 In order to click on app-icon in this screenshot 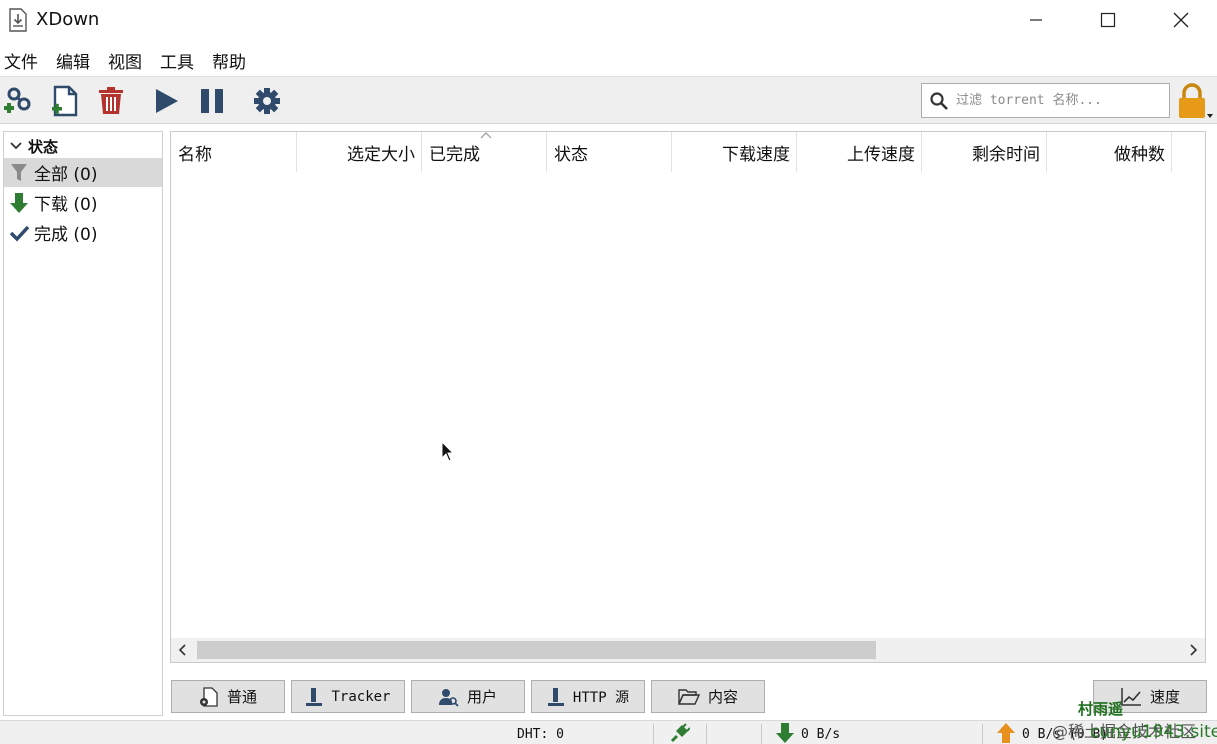, I will do `click(18, 20)`.